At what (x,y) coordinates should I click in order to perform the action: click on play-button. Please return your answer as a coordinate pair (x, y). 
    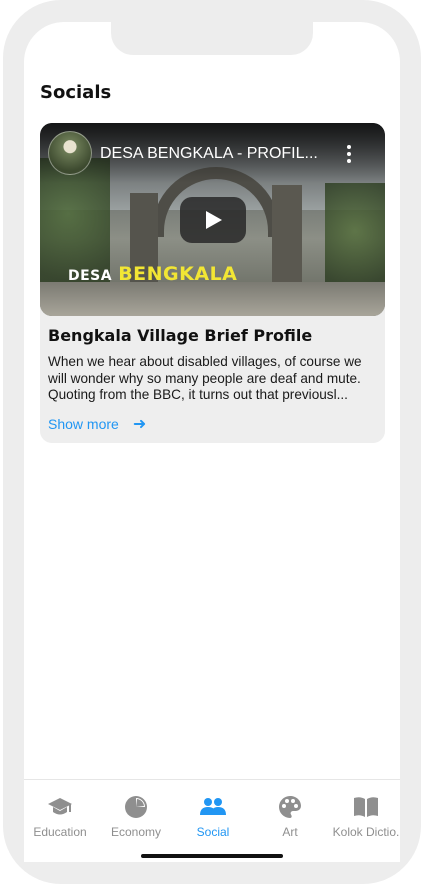
    Looking at the image, I should click on (213, 220).